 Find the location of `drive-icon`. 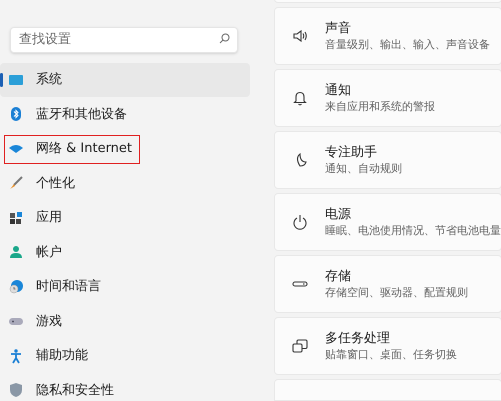

drive-icon is located at coordinates (300, 284).